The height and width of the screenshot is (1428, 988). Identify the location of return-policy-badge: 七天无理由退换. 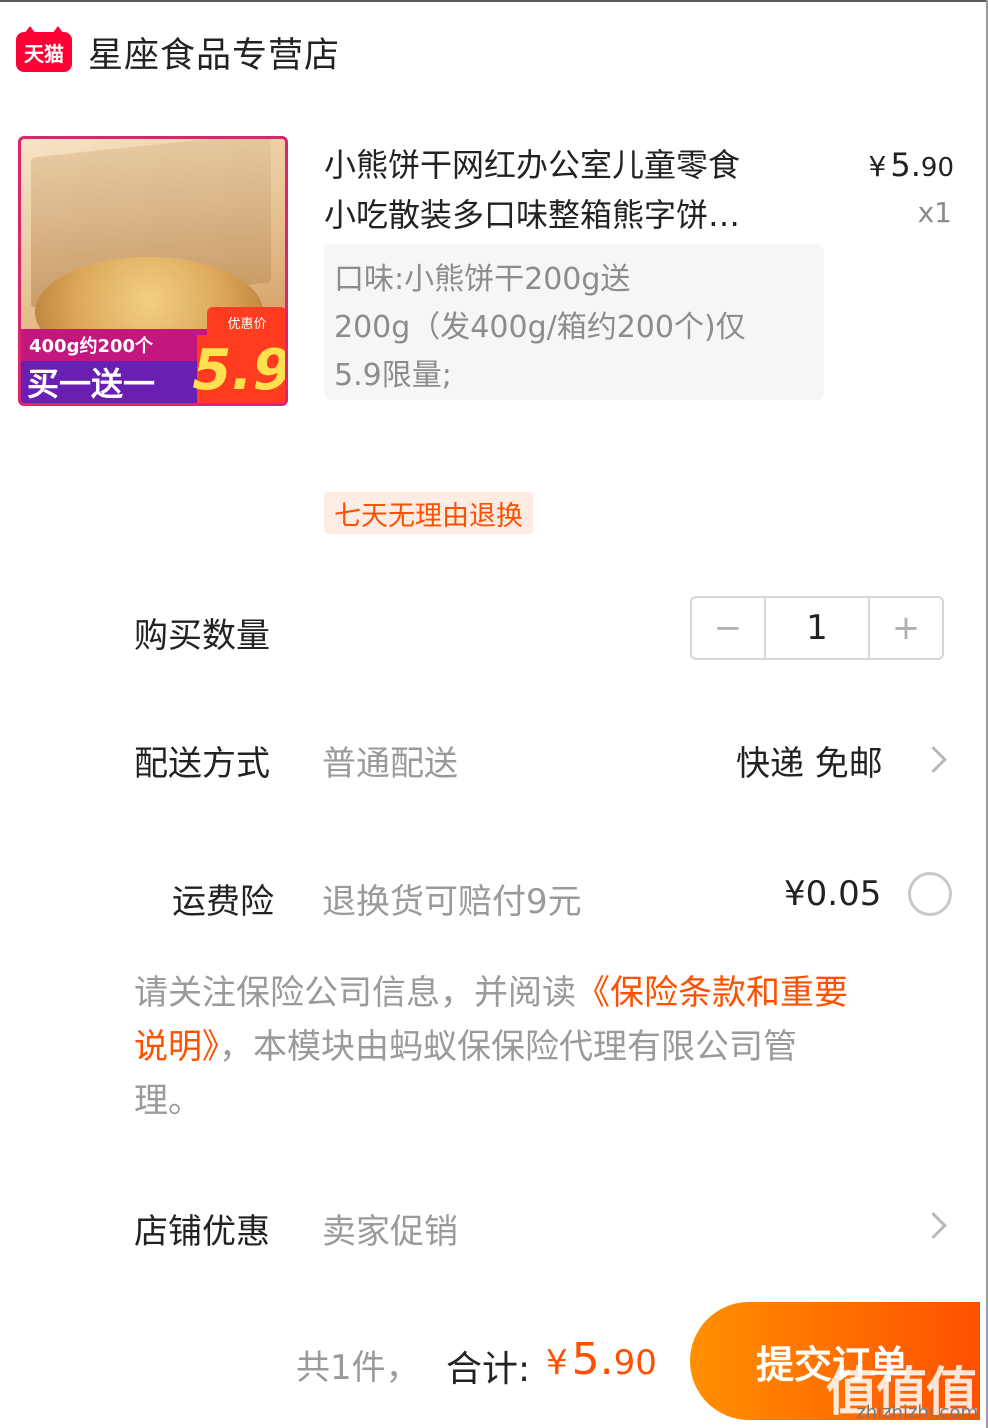
(428, 513).